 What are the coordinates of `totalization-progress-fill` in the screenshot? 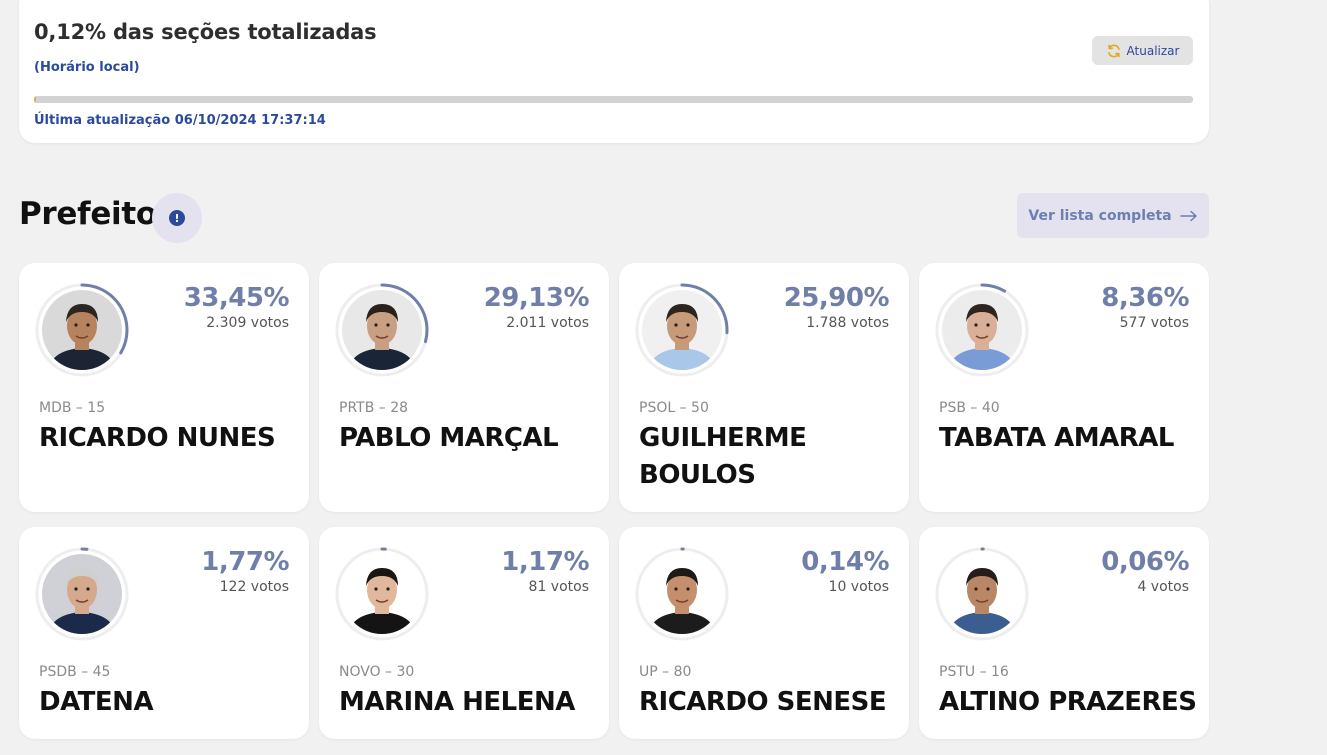 It's located at (35, 99).